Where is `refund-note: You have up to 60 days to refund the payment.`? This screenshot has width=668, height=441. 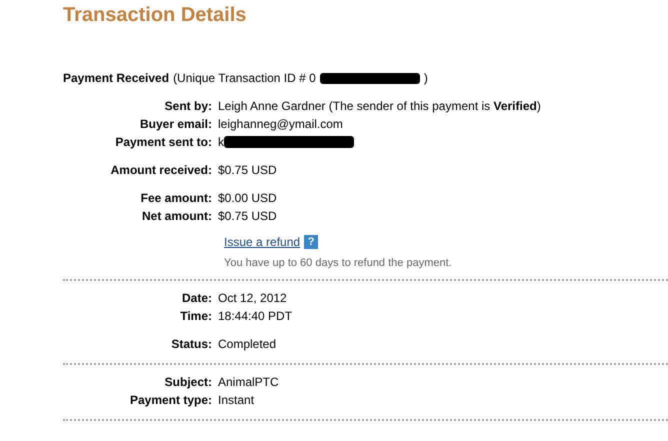
refund-note: You have up to 60 days to refund the payment. is located at coordinates (338, 263).